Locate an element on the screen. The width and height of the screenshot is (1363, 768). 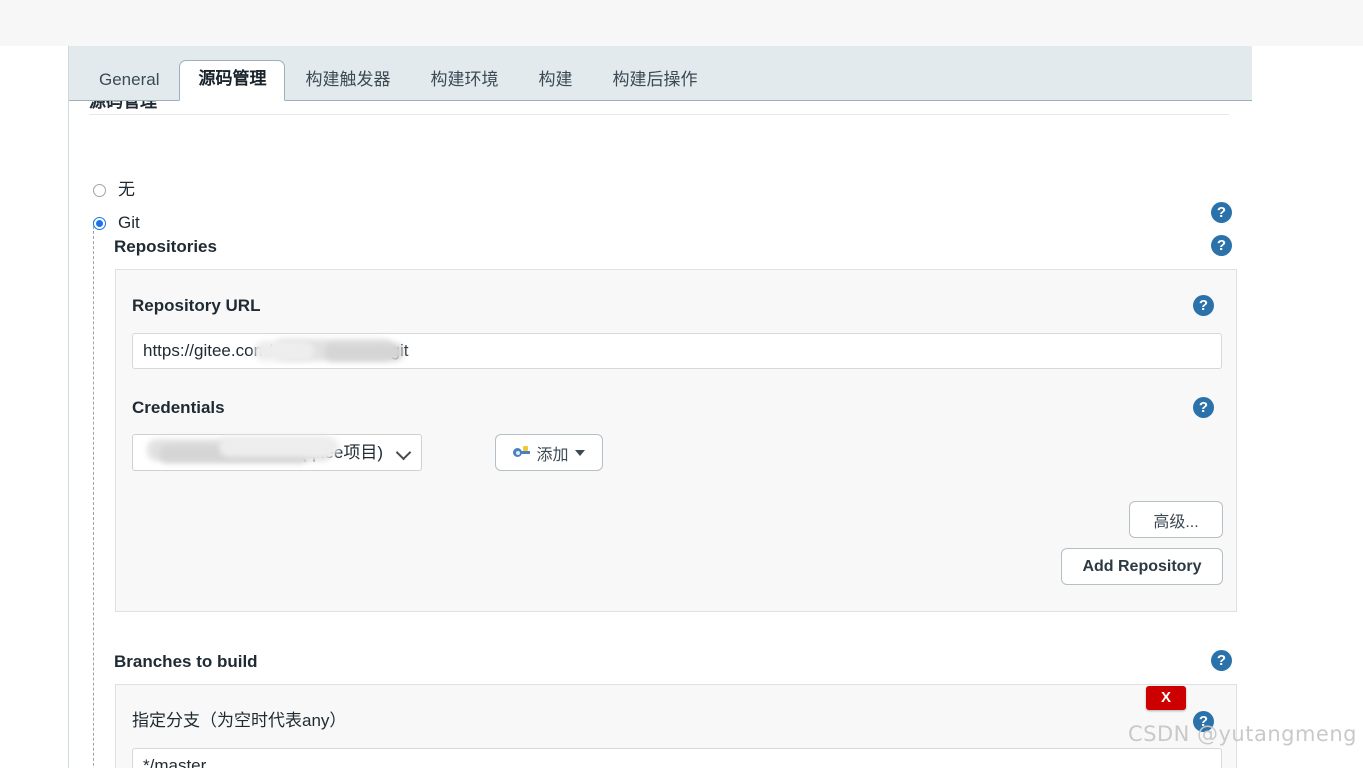
delete-branch-button: X is located at coordinates (1166, 698).